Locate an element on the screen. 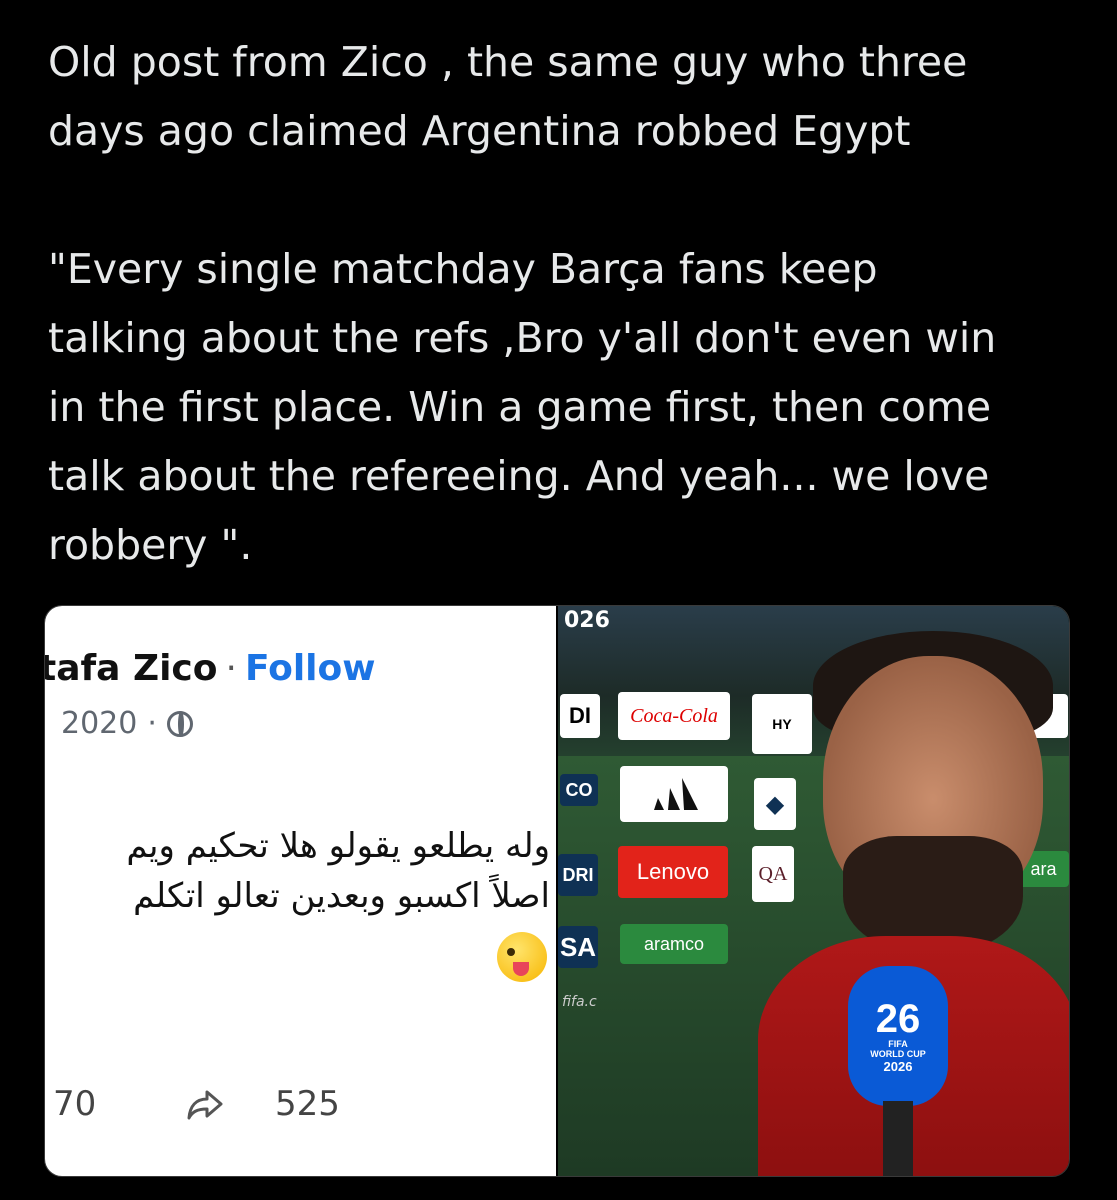 The width and height of the screenshot is (1117, 1200). author-row: tafa Zico · Follow is located at coordinates (210, 668).